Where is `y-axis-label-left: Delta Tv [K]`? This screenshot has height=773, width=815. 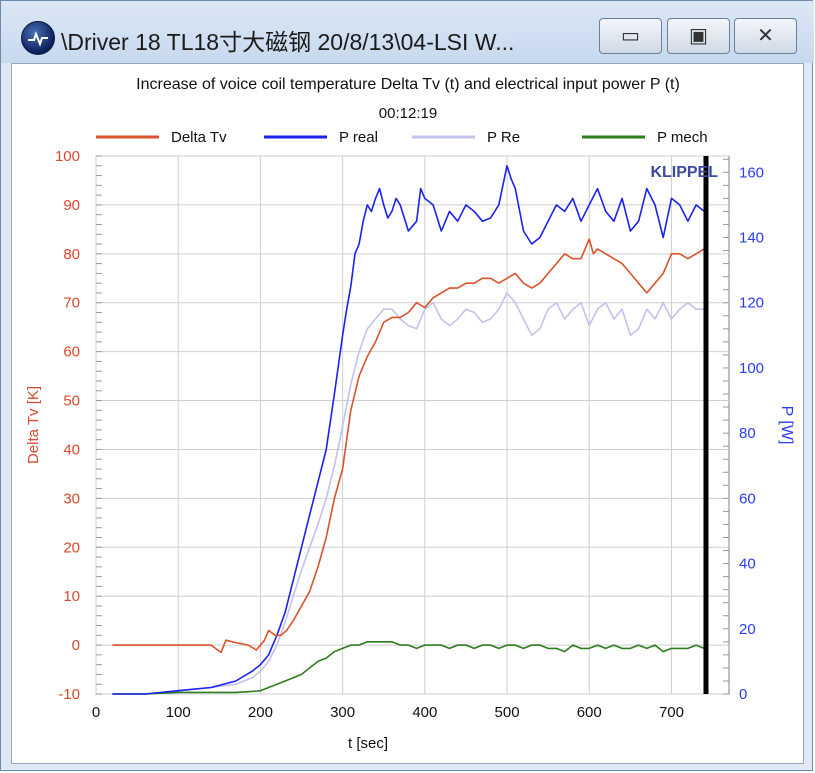
y-axis-label-left: Delta Tv [K] is located at coordinates (33, 425).